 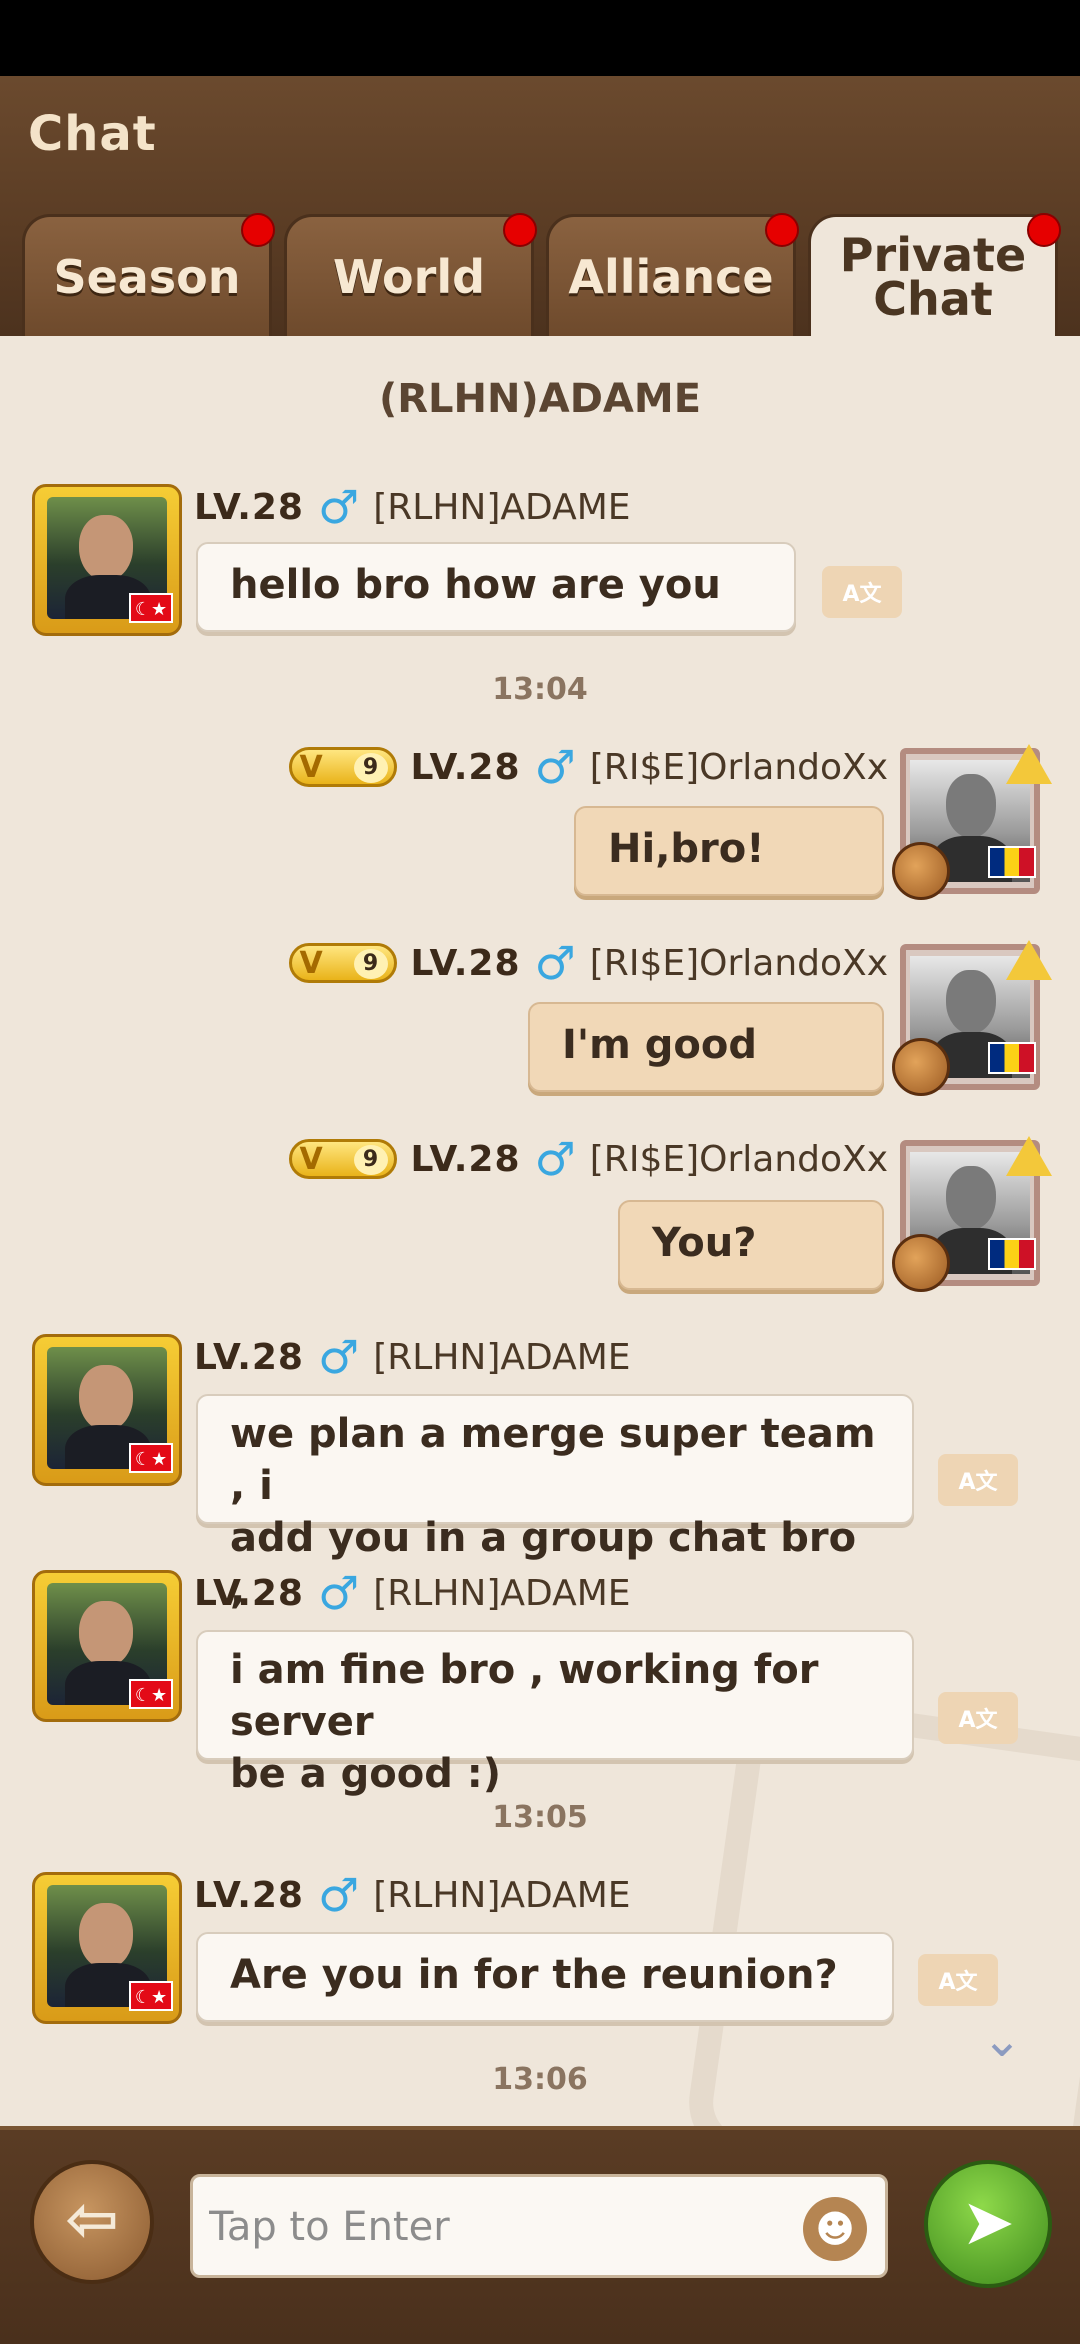 I want to click on tab-private-chat-label-line1: Private, so click(x=933, y=254).